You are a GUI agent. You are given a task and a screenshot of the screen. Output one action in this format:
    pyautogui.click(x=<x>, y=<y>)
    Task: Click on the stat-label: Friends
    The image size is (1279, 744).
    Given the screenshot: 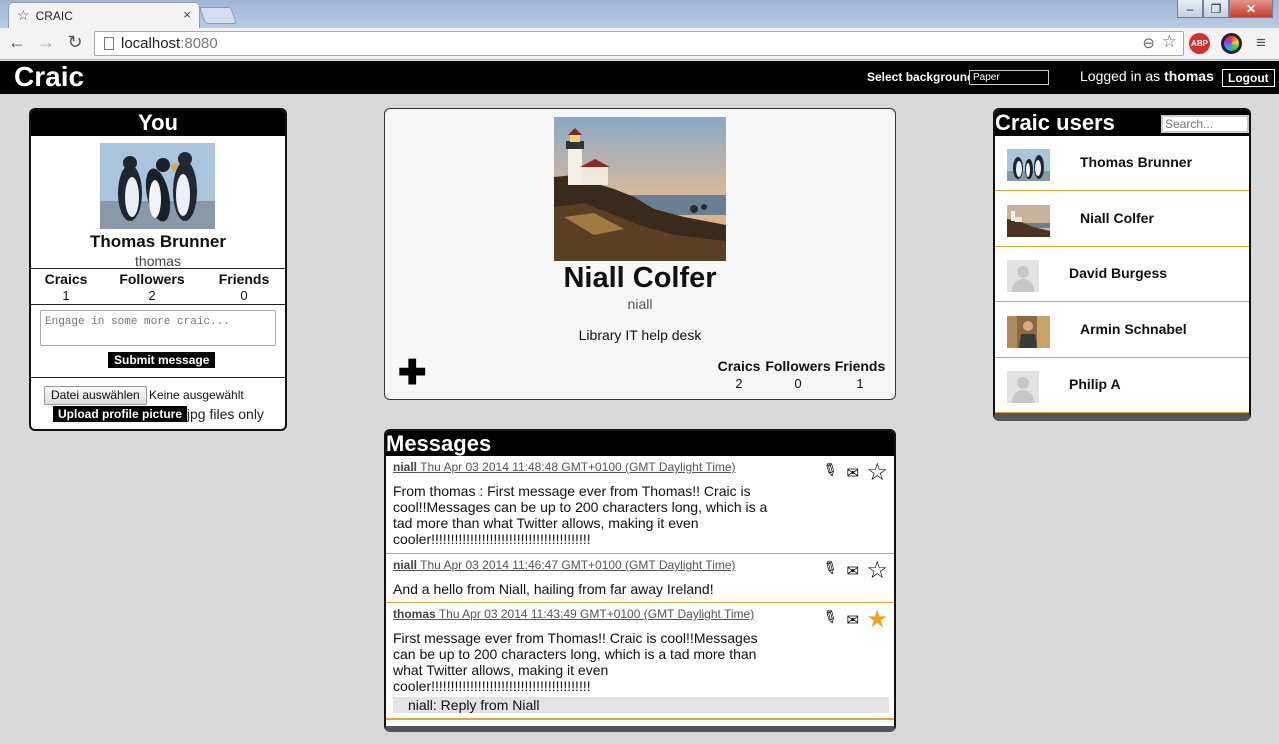 What is the action you would take?
    pyautogui.click(x=244, y=279)
    